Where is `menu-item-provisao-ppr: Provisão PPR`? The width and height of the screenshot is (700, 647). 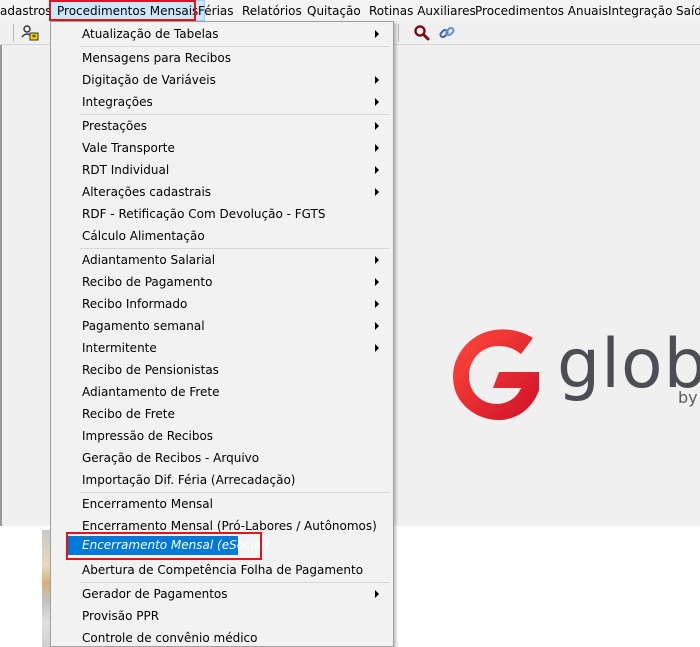 menu-item-provisao-ppr: Provisão PPR is located at coordinates (222, 616).